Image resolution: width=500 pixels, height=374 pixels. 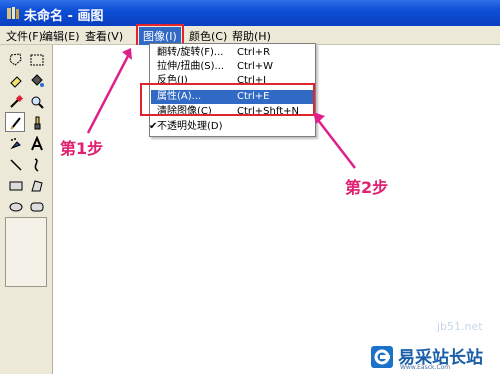 I want to click on step-2-label: 第2步, so click(x=367, y=187).